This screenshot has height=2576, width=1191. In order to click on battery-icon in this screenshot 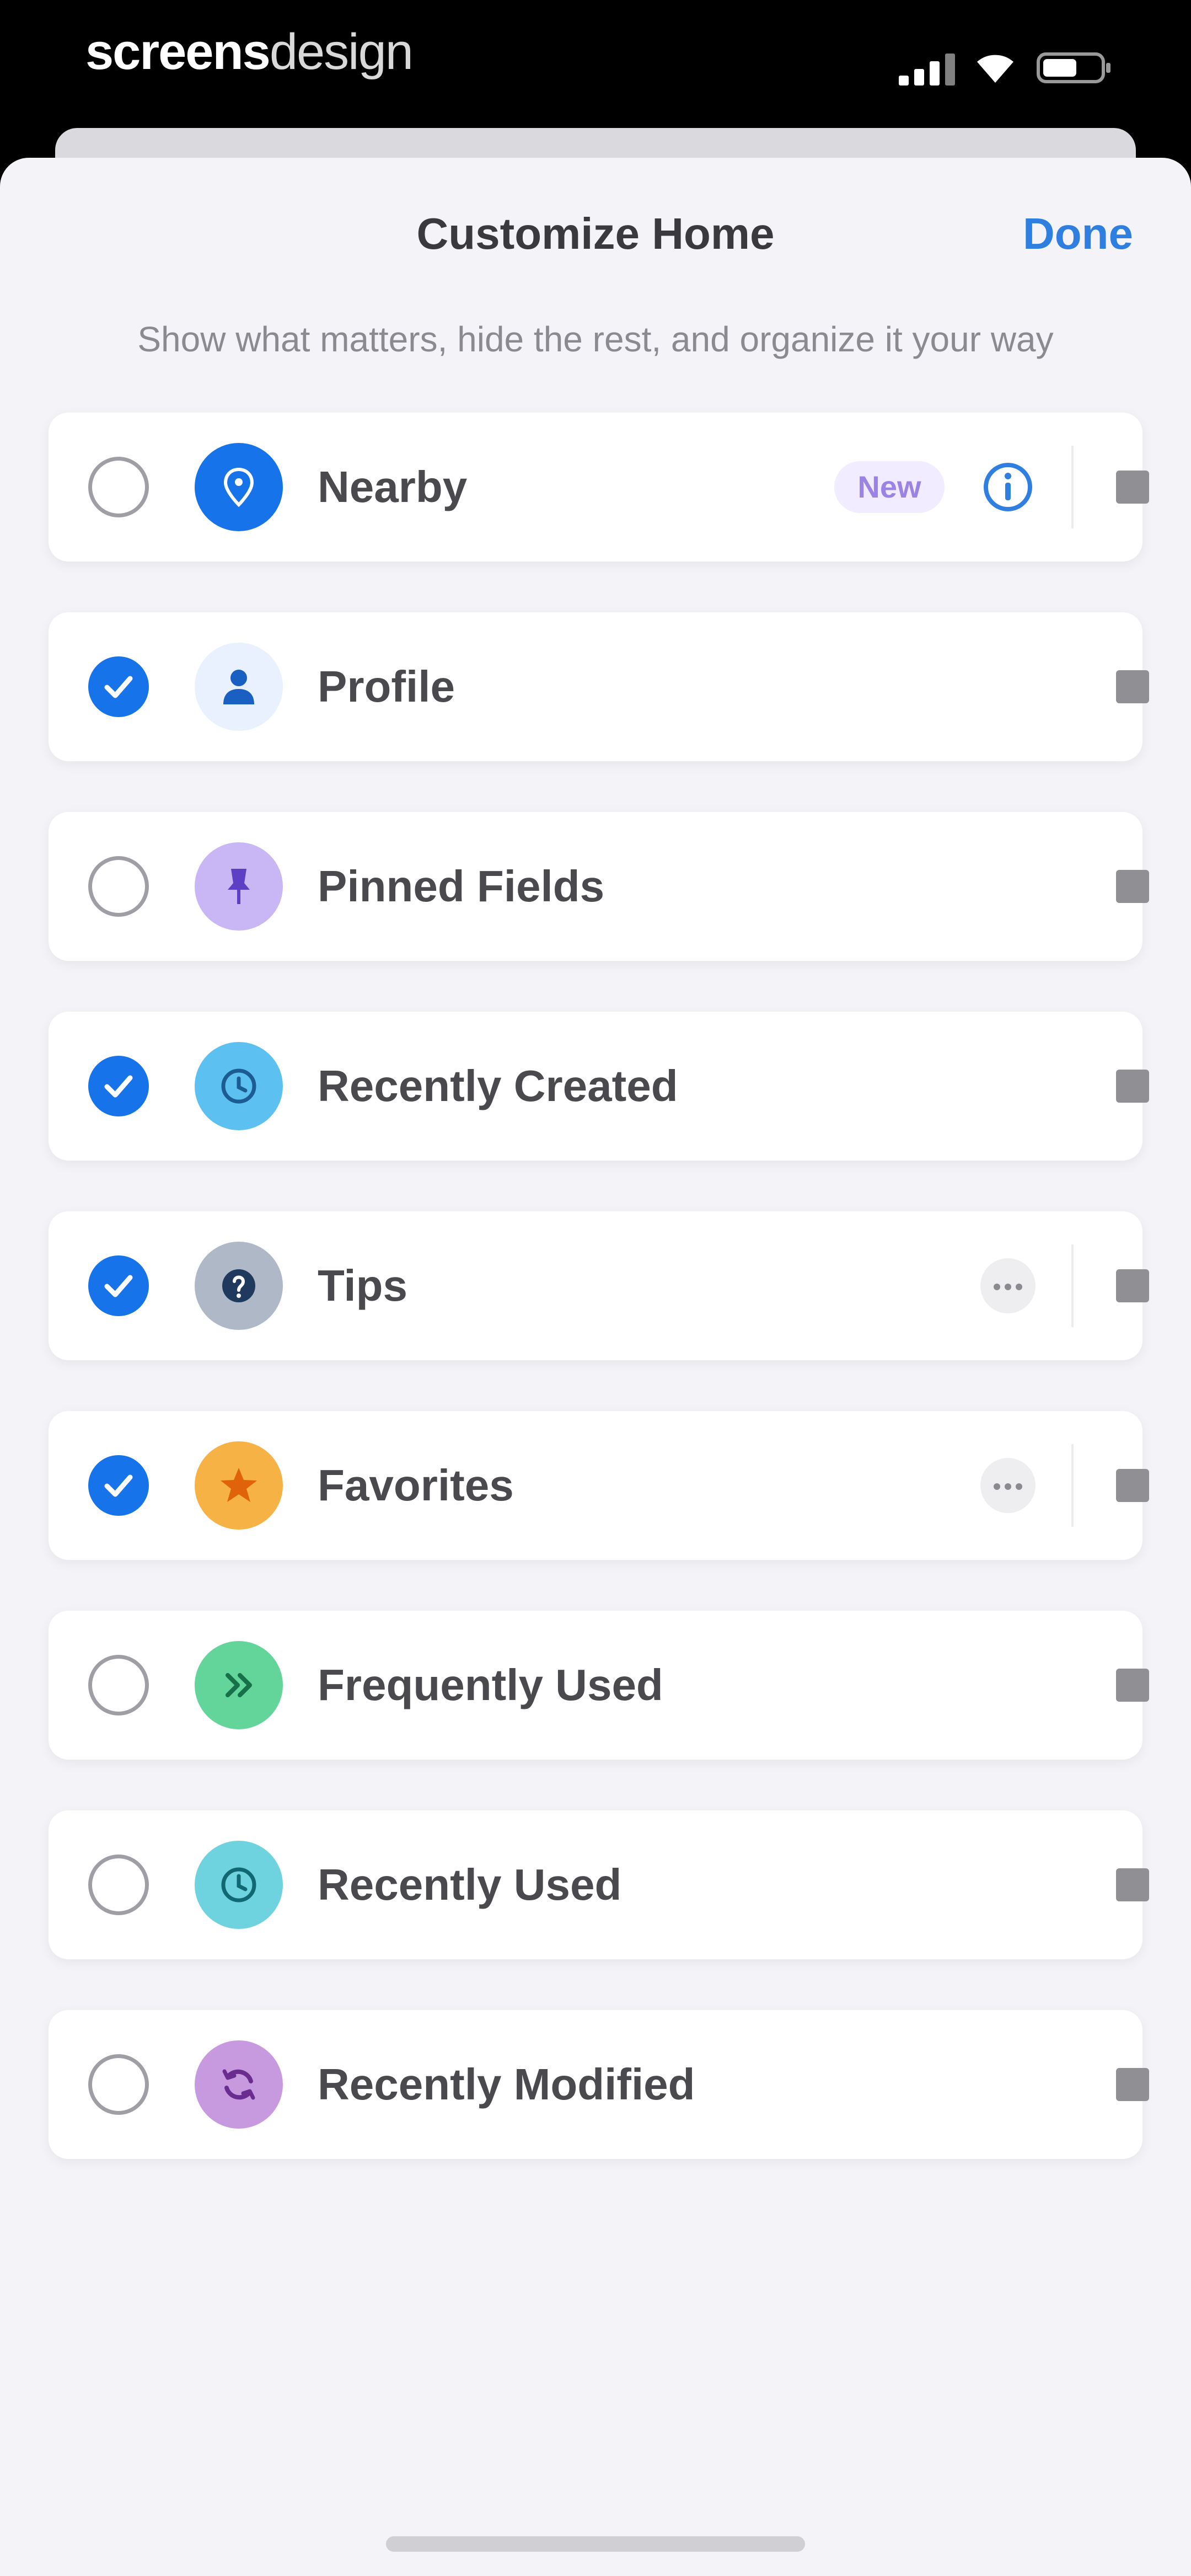, I will do `click(1073, 67)`.